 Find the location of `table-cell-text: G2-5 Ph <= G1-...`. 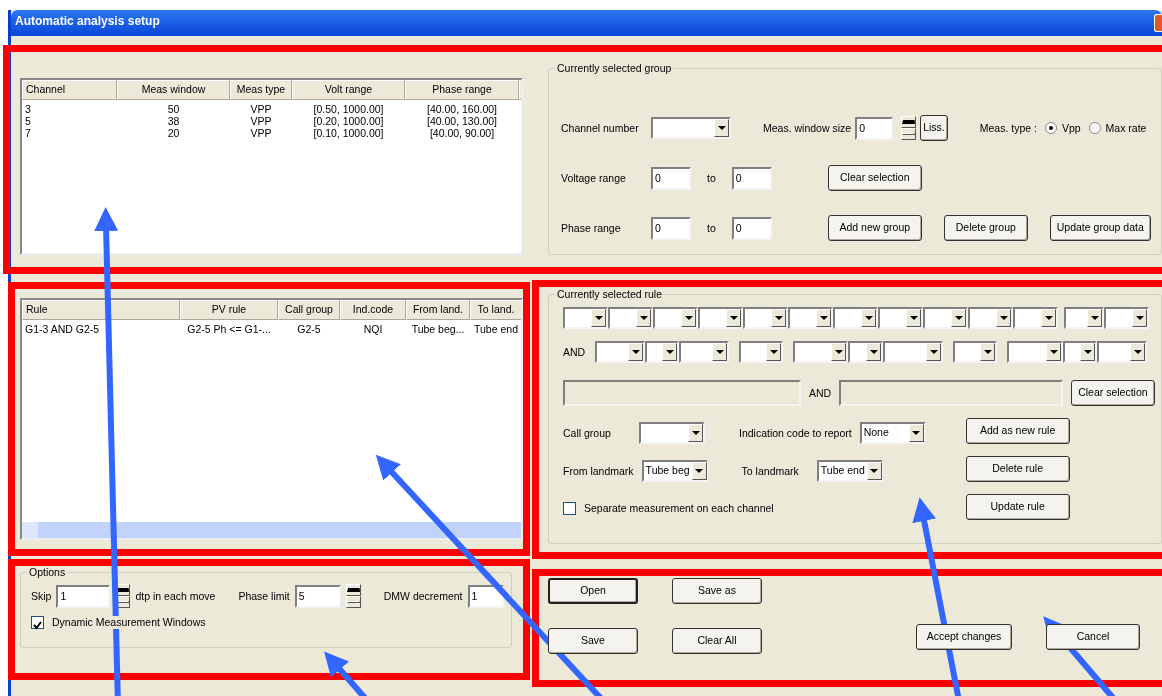

table-cell-text: G2-5 Ph <= G1-... is located at coordinates (229, 328).